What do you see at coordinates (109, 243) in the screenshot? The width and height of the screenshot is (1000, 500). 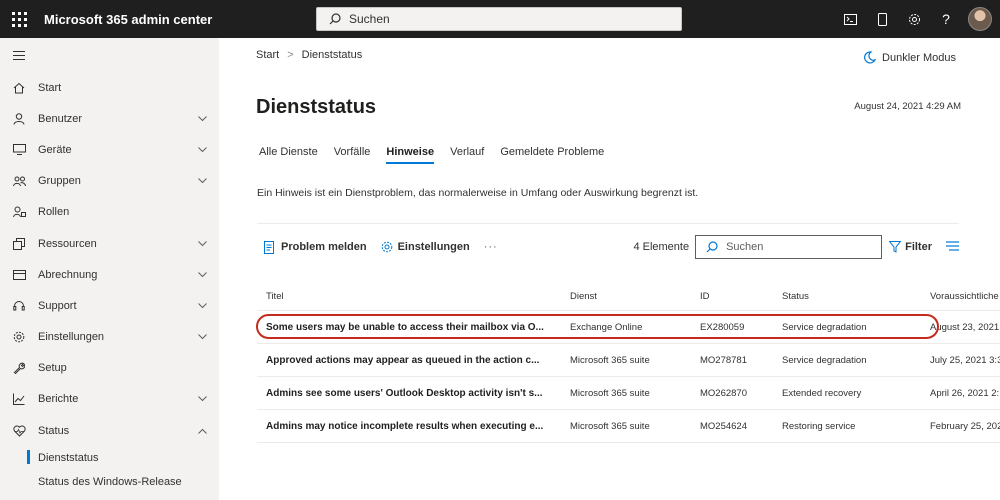 I see `sidebar-item-ressourcen: Ressourcen` at bounding box center [109, 243].